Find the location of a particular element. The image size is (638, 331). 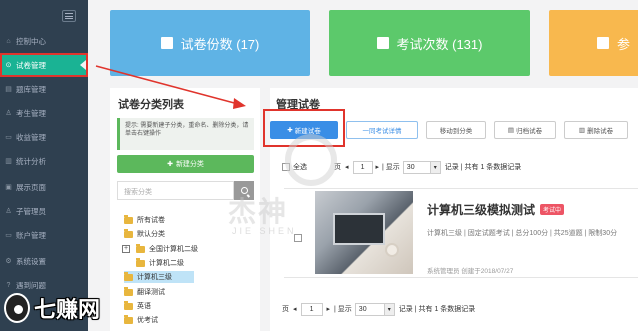

check-circle-icon: ⊙ is located at coordinates (8, 65).